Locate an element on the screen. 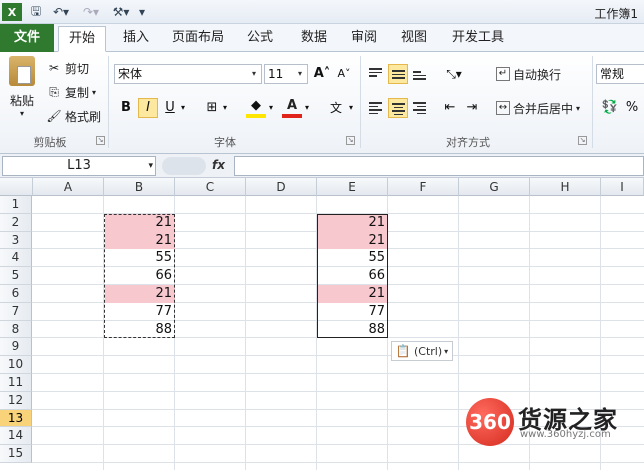 The height and width of the screenshot is (470, 644). wrap-text-button: ↵ 自动换行 is located at coordinates (528, 74).